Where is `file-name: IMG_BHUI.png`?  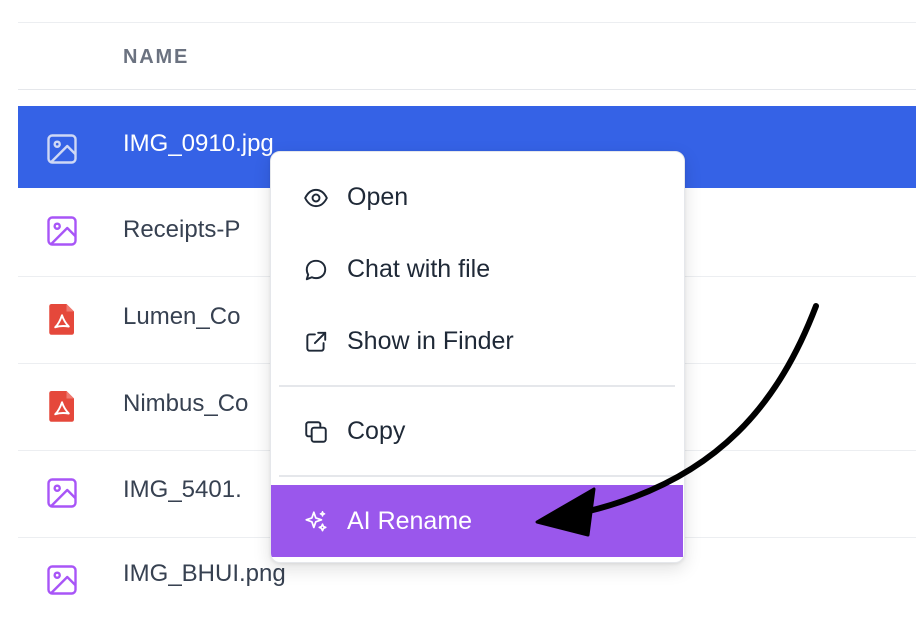 file-name: IMG_BHUI.png is located at coordinates (204, 573).